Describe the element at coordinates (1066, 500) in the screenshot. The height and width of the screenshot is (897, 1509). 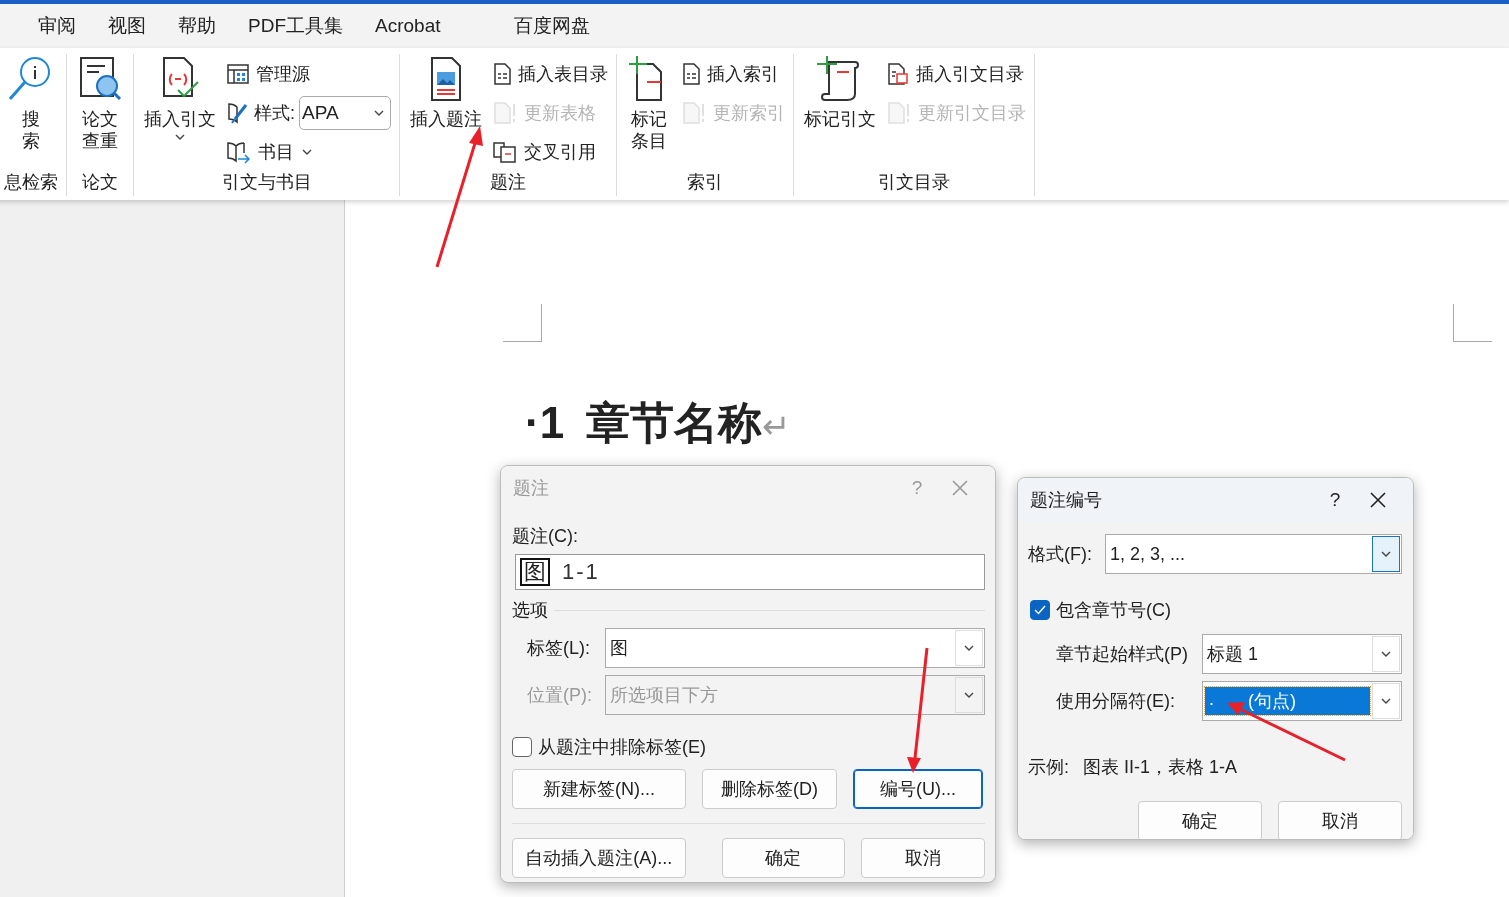
I see `dialog-title: 题注编号` at that location.